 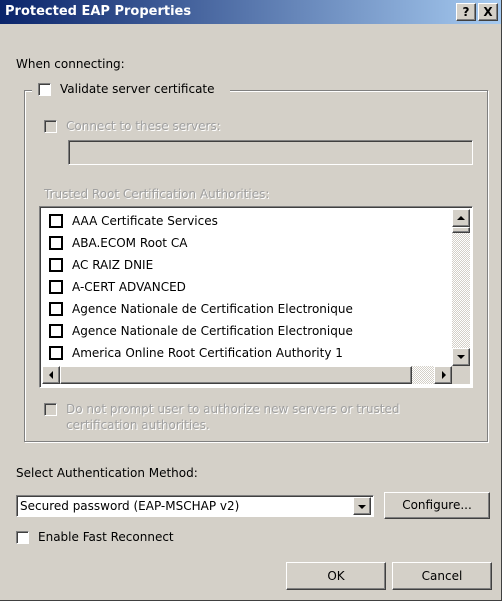 What do you see at coordinates (44, 89) in the screenshot?
I see `validate-cert-checkbox` at bounding box center [44, 89].